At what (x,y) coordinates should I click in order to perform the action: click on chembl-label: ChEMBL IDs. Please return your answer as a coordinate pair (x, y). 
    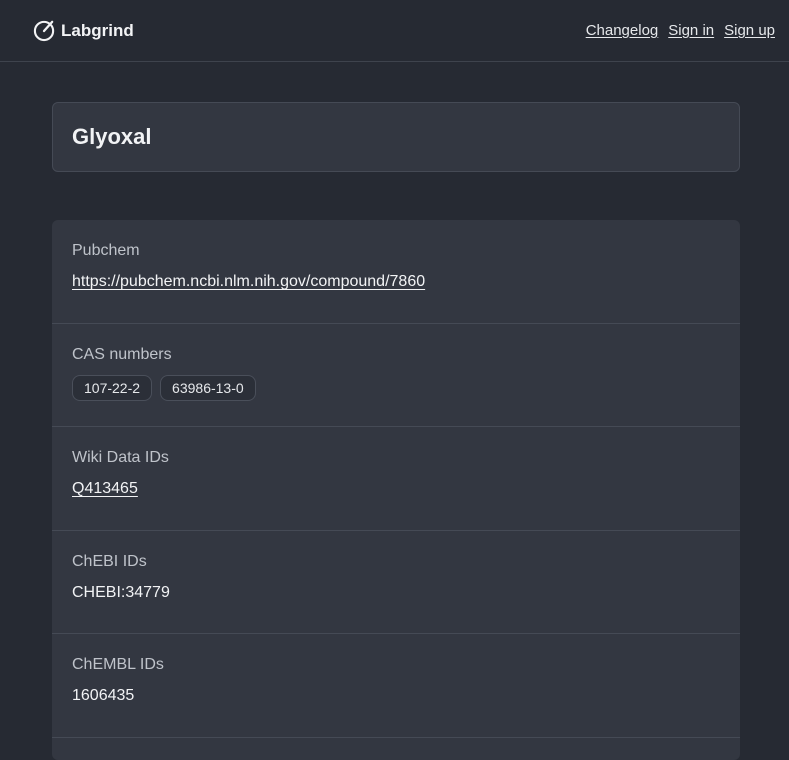
    Looking at the image, I should click on (118, 664).